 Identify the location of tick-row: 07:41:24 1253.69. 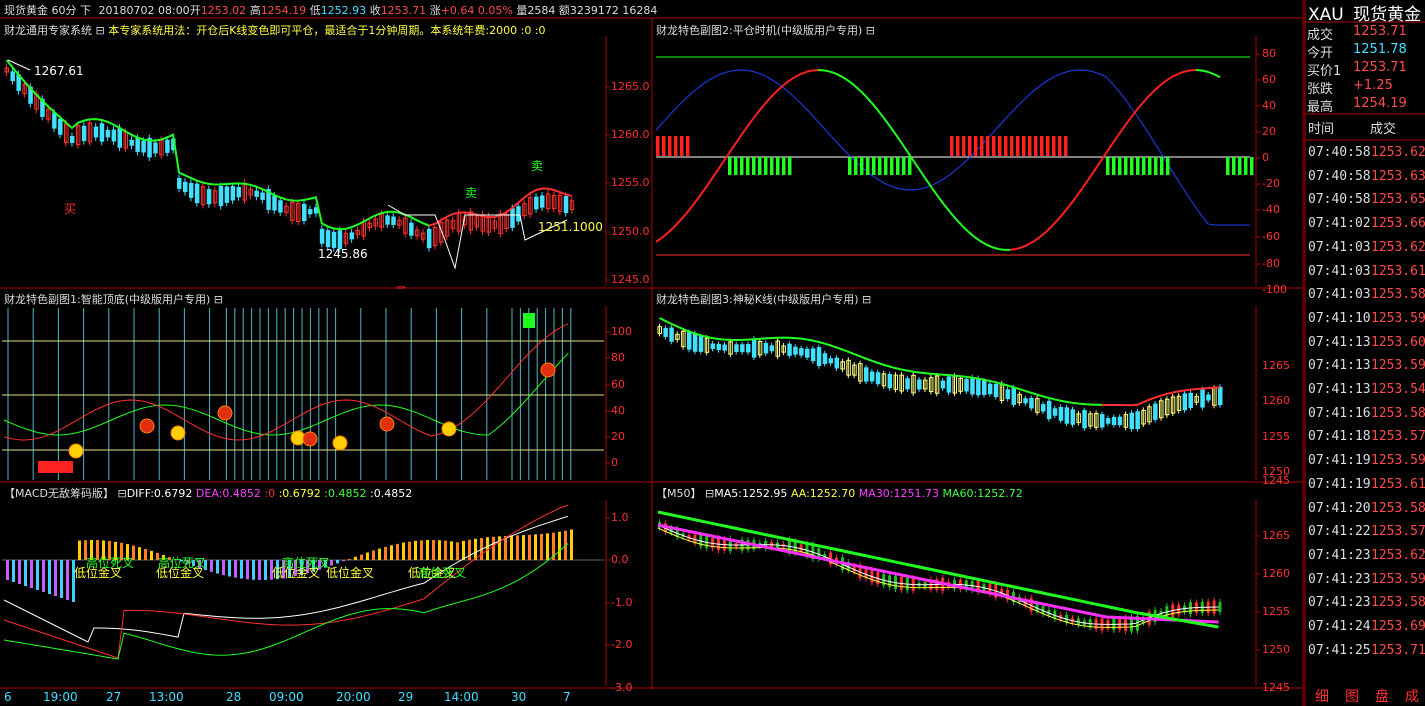
(1366, 627).